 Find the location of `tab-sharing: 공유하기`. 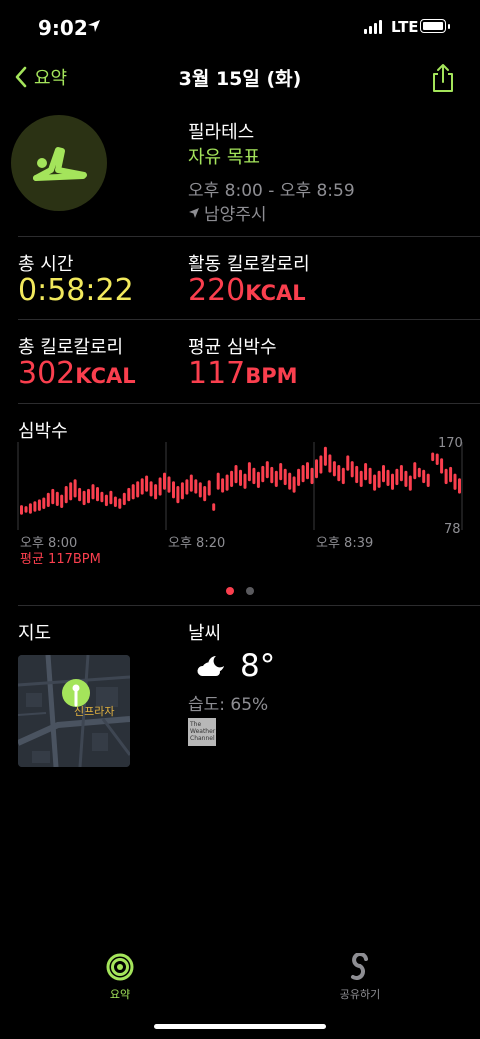

tab-sharing: 공유하기 is located at coordinates (360, 977).